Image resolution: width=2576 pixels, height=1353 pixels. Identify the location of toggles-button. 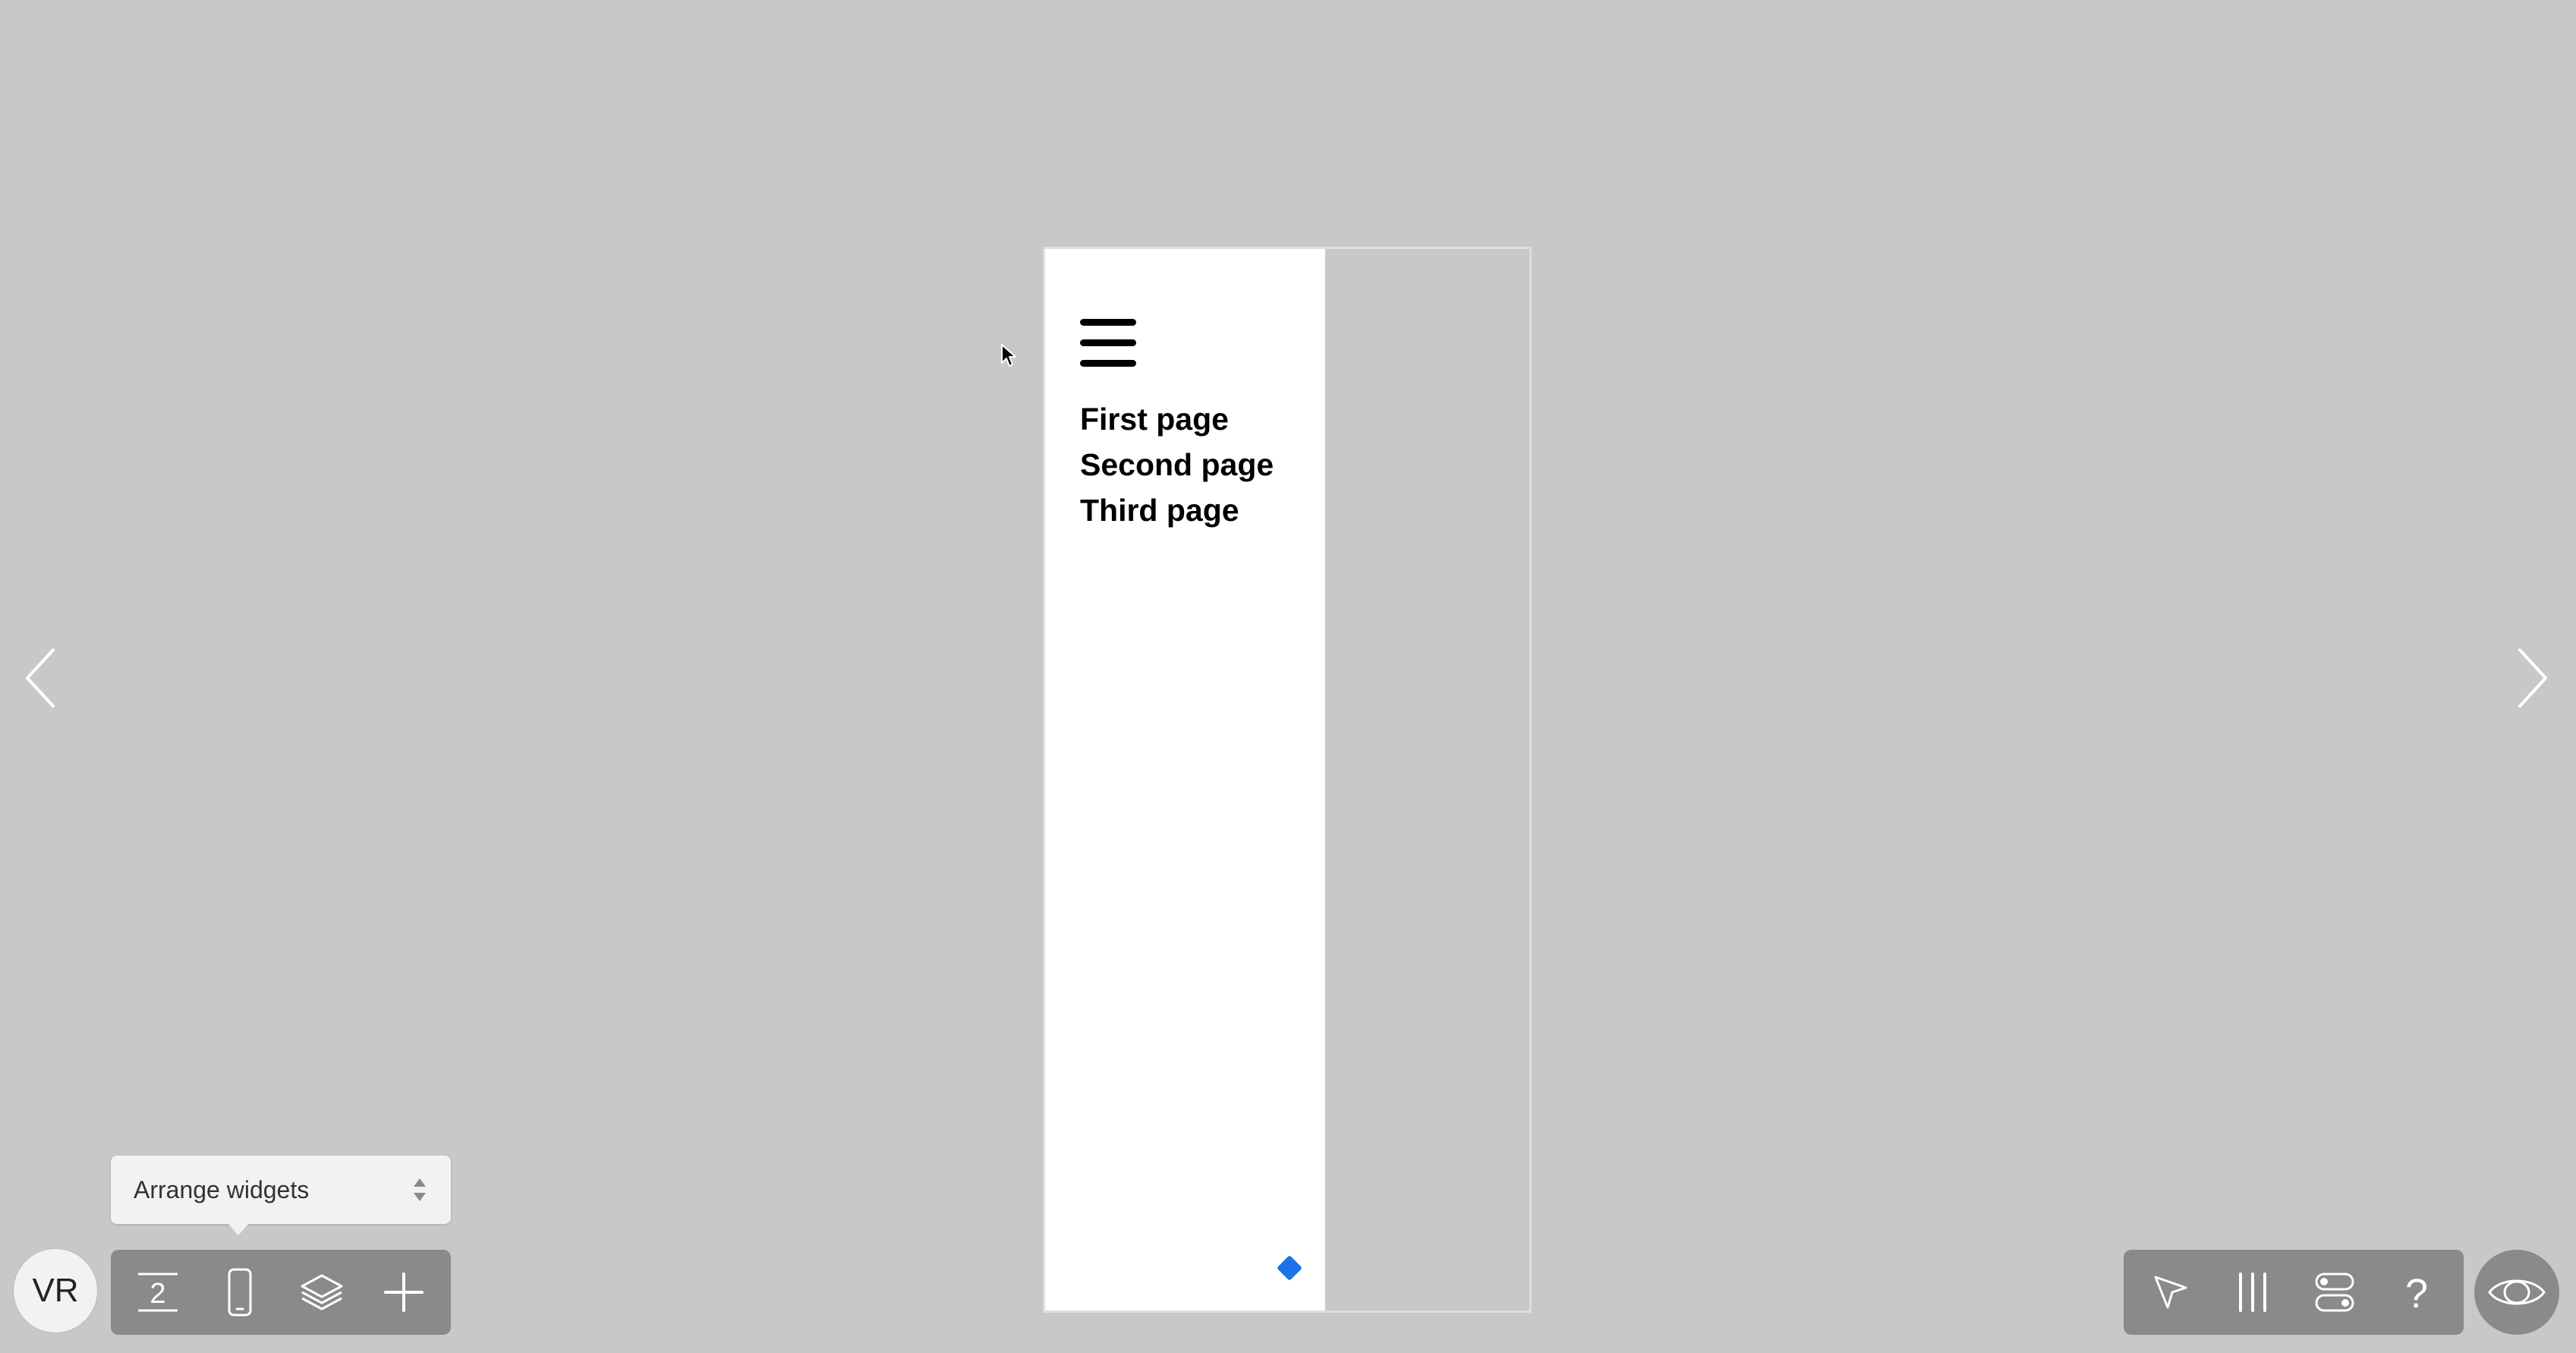
(2334, 1293).